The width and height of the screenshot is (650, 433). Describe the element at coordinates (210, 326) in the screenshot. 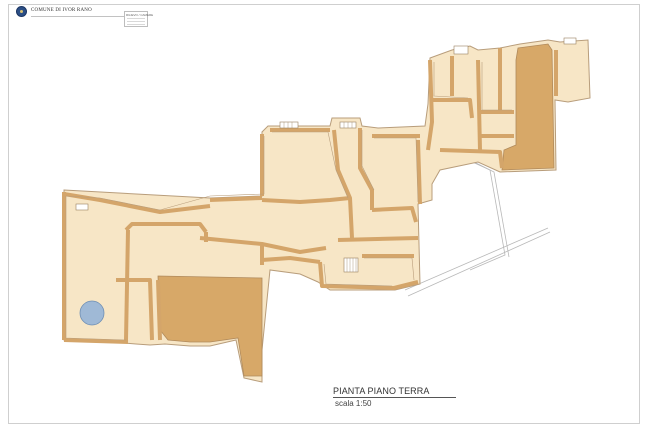

I see `south-courtyard` at that location.